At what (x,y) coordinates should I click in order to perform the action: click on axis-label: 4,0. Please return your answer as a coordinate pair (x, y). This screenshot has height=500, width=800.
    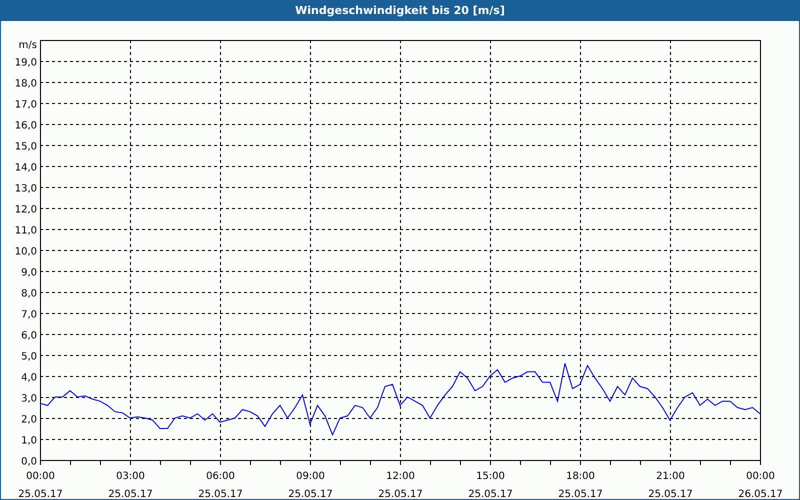
    Looking at the image, I should click on (29, 378).